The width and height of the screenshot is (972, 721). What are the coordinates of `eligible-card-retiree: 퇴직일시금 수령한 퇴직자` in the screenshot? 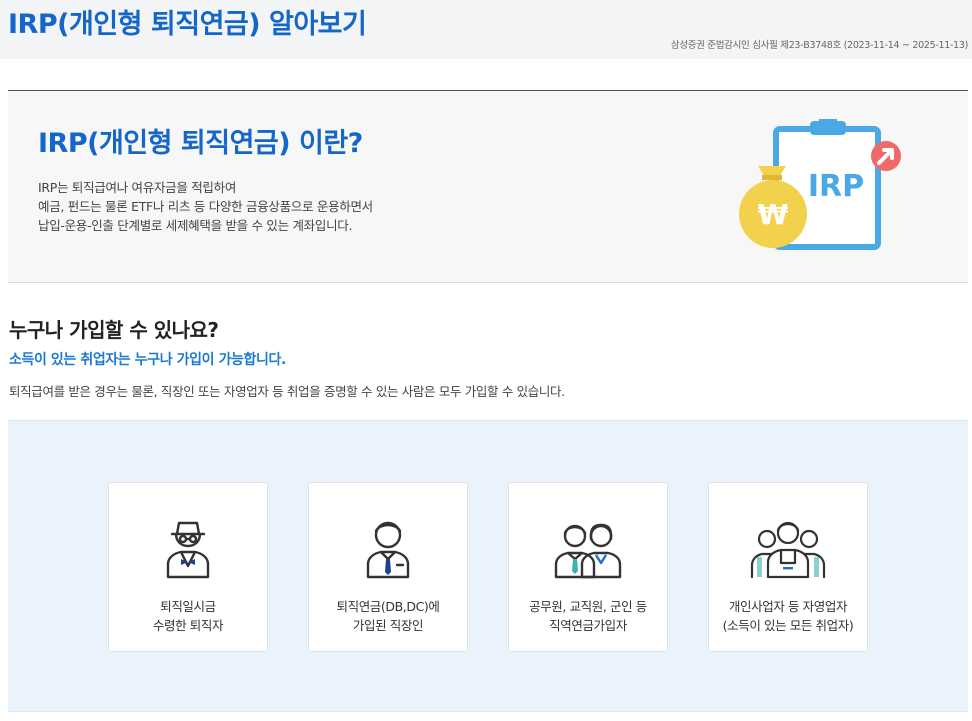 It's located at (188, 567).